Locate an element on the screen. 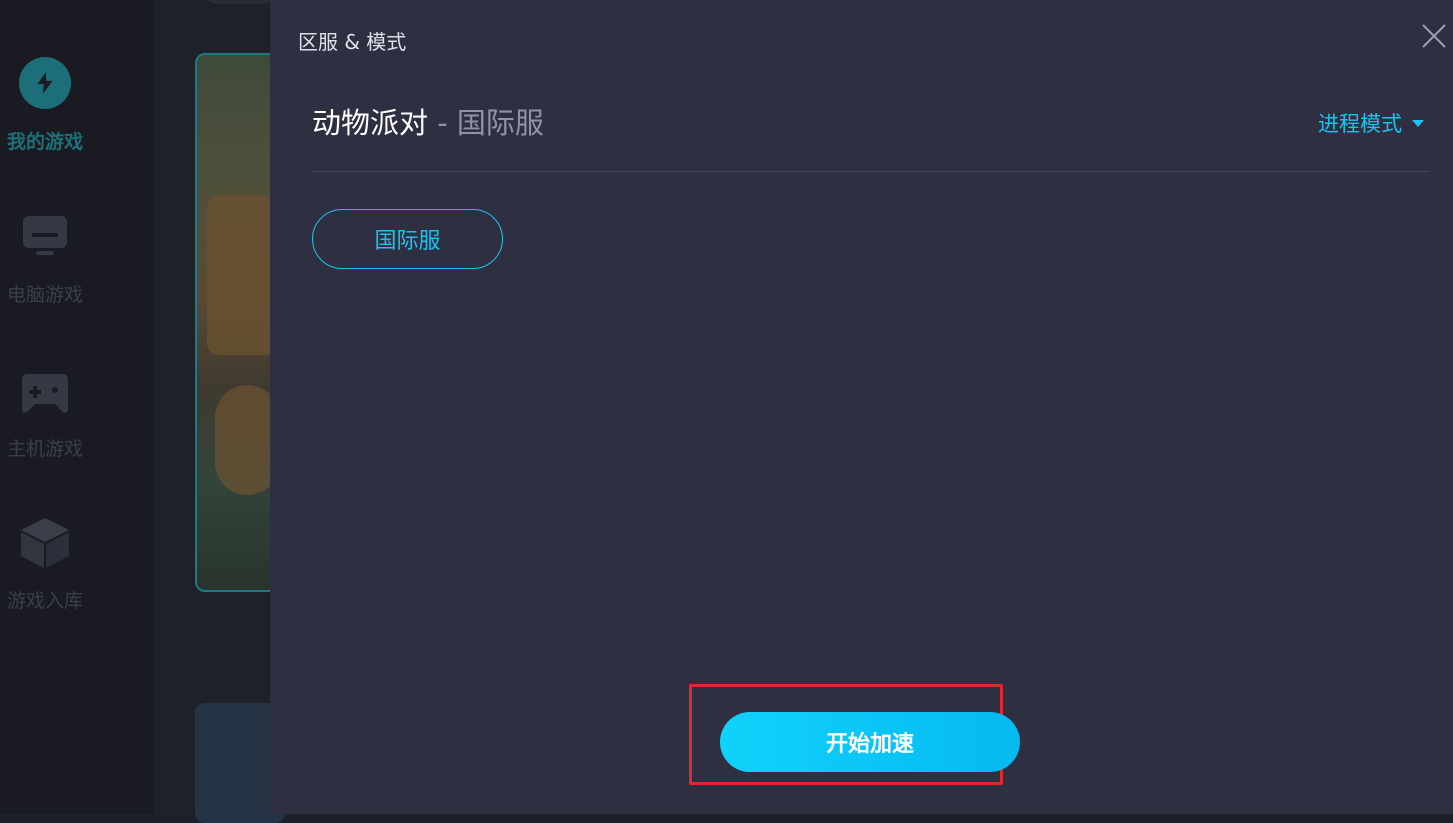 This screenshot has height=823, width=1453. sidebar: 我的游戏 电脑游戏 主机游戏 游戏入库 is located at coordinates (76, 407).